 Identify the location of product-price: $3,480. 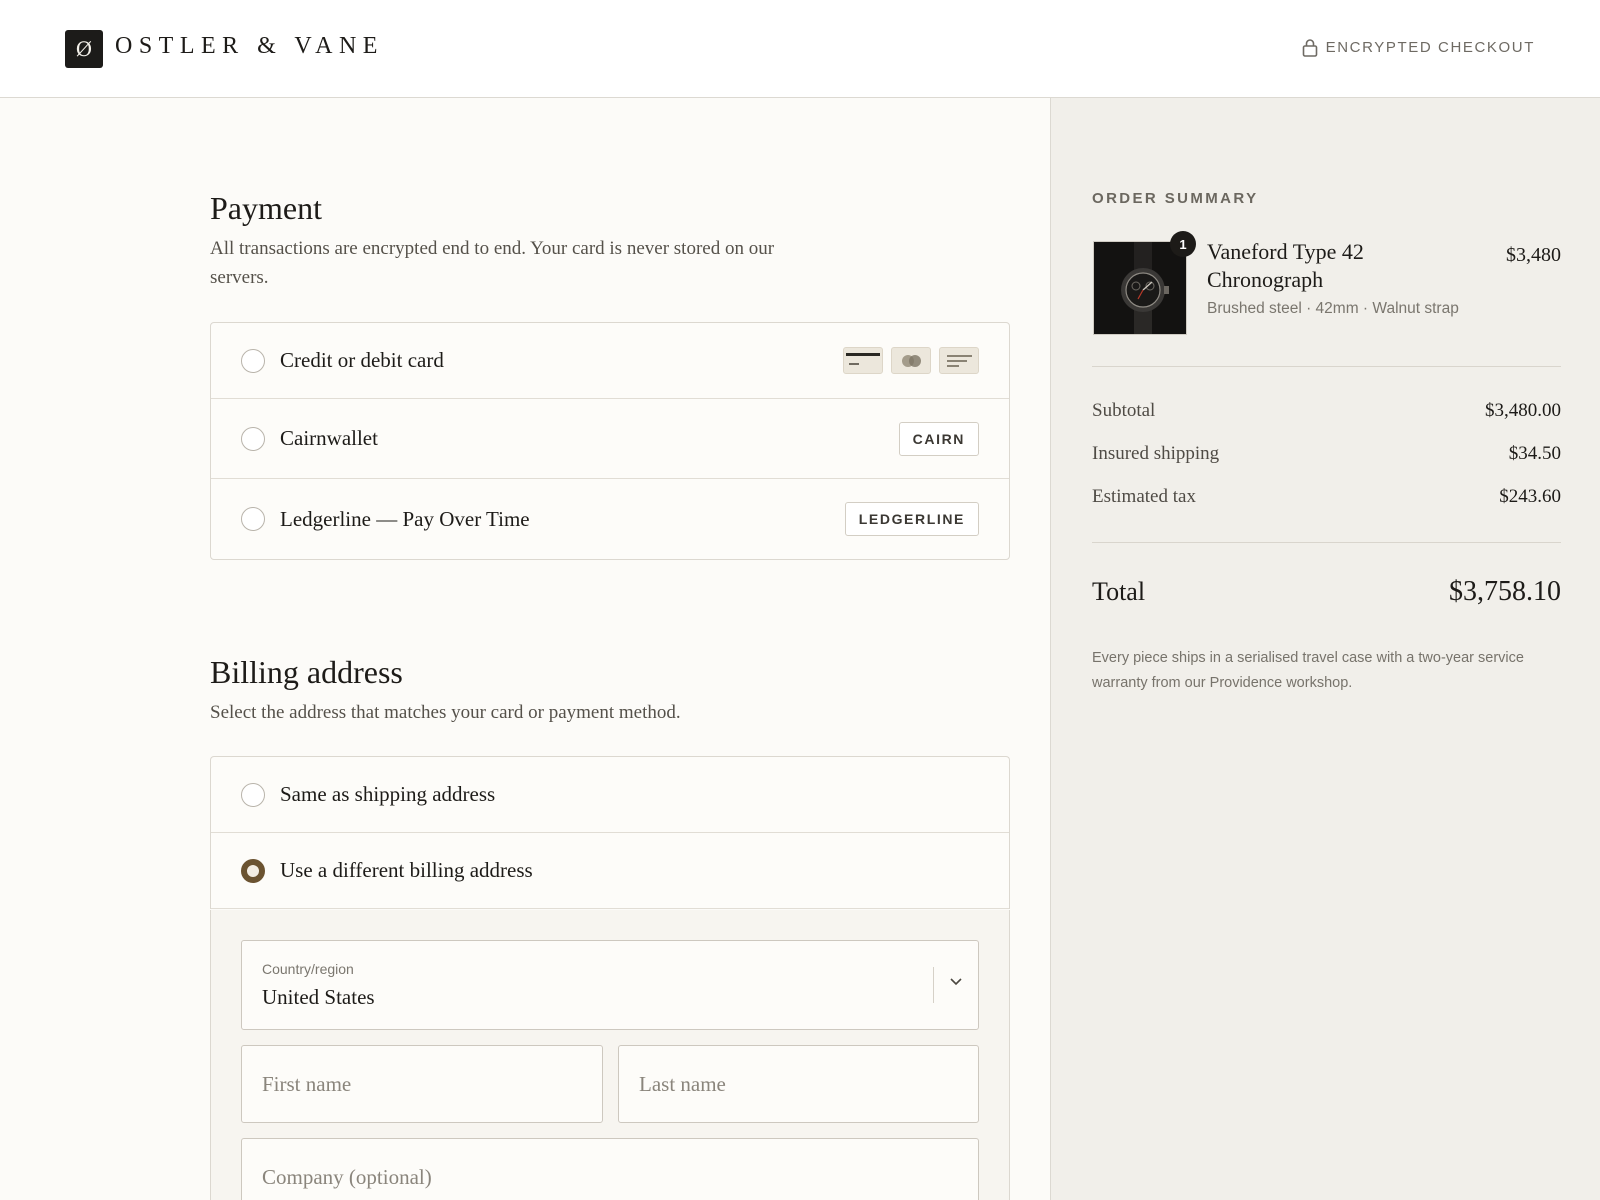
(1533, 255).